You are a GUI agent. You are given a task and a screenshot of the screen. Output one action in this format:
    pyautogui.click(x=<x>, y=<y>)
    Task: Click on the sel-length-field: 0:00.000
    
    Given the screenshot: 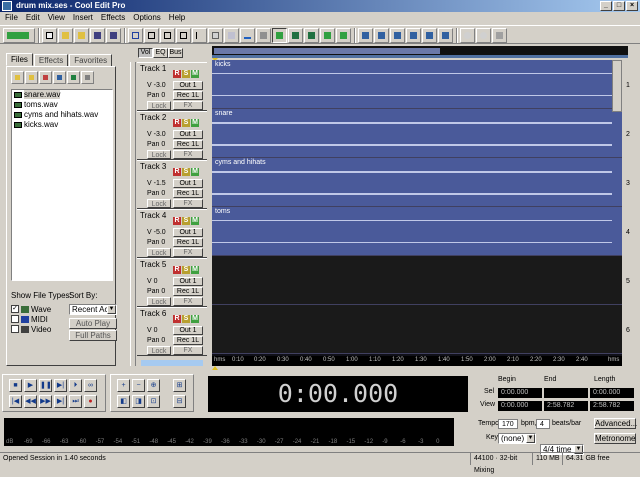 What is the action you would take?
    pyautogui.click(x=612, y=393)
    